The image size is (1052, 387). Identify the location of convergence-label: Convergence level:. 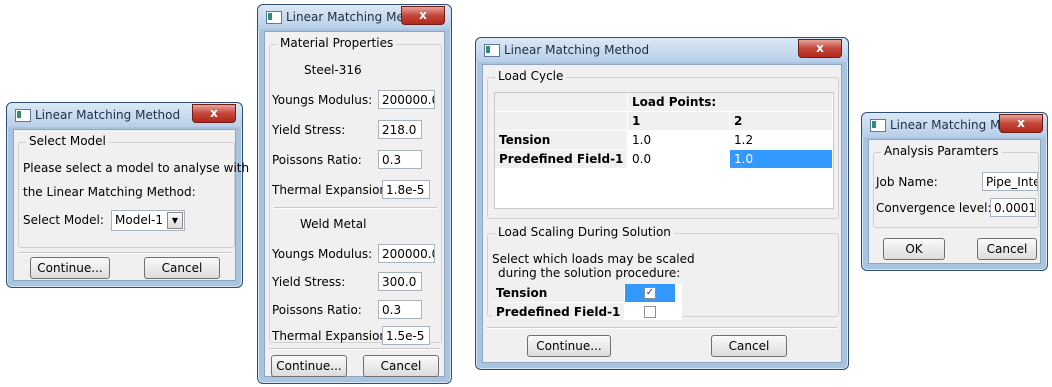
(934, 208).